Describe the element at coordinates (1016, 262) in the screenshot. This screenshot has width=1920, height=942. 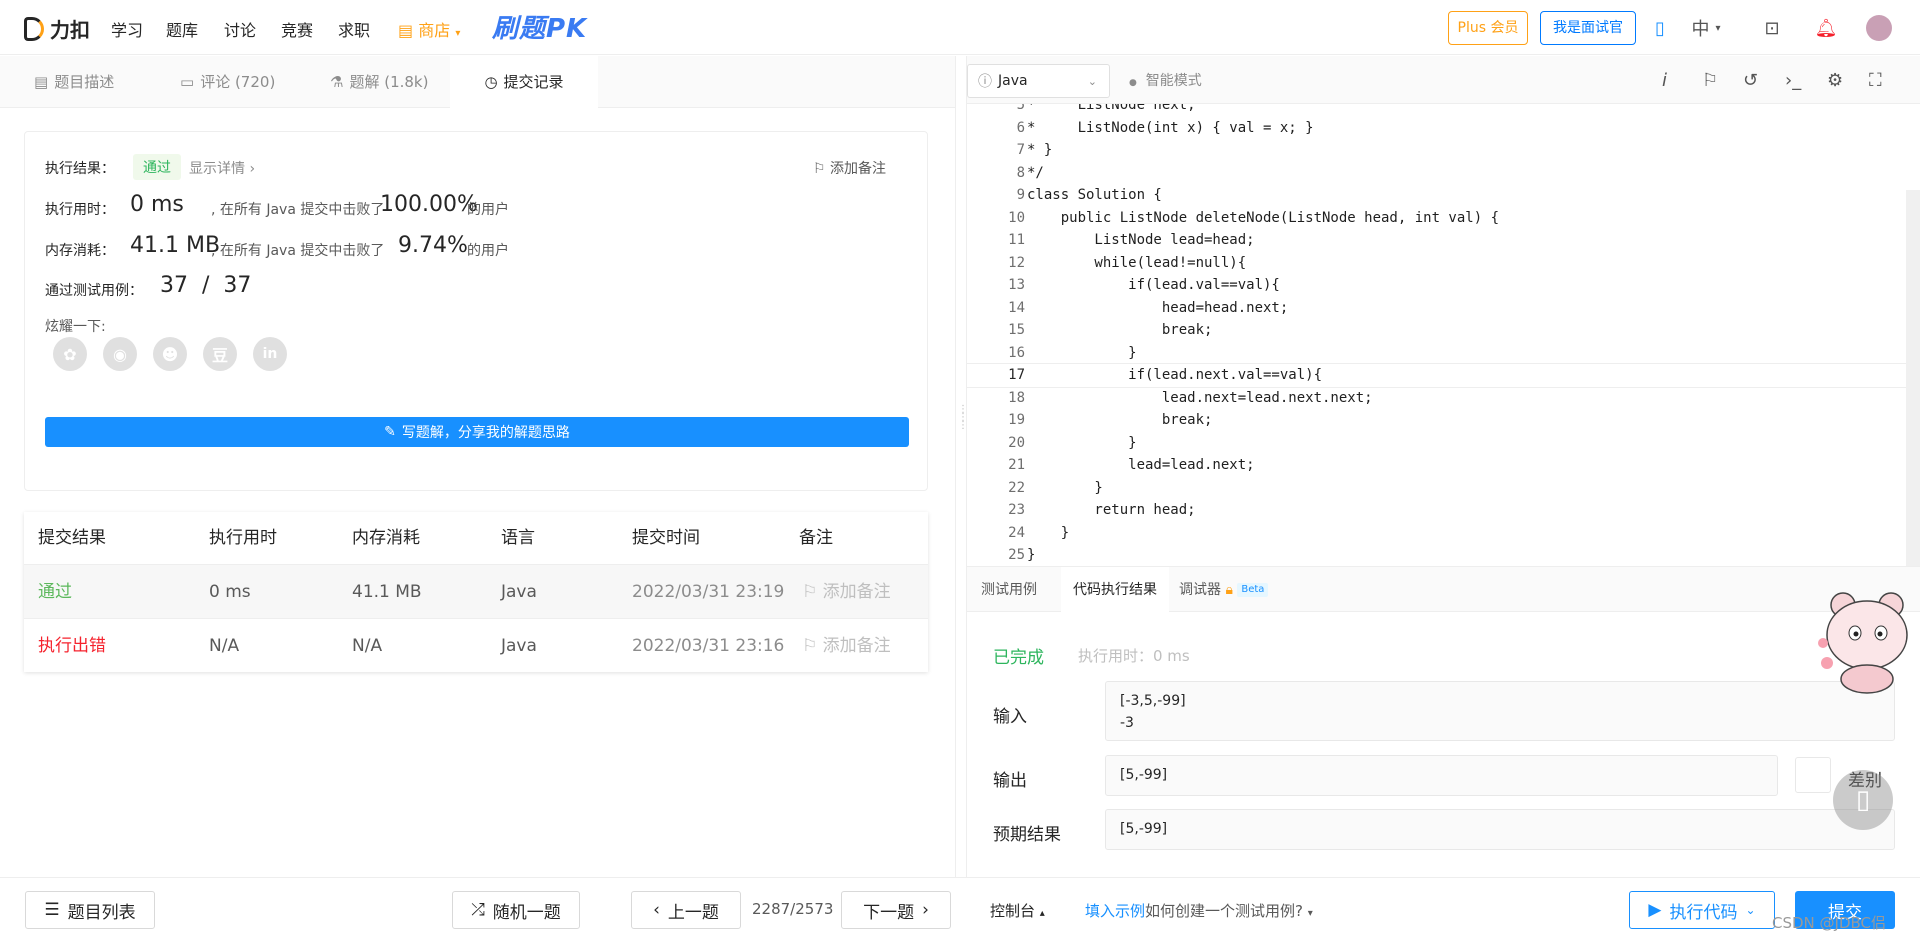
I see `line-number: 12` at that location.